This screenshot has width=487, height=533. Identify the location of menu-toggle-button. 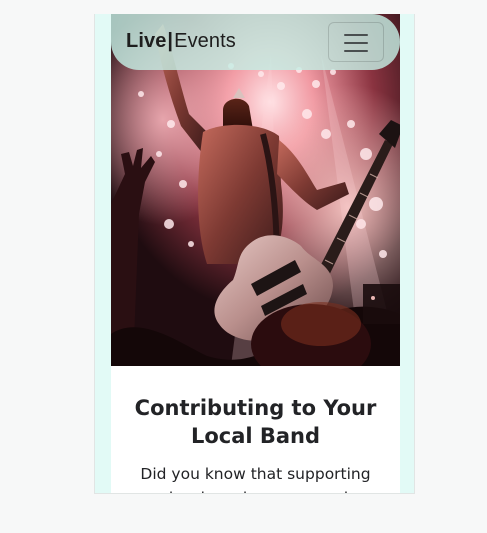
(356, 42).